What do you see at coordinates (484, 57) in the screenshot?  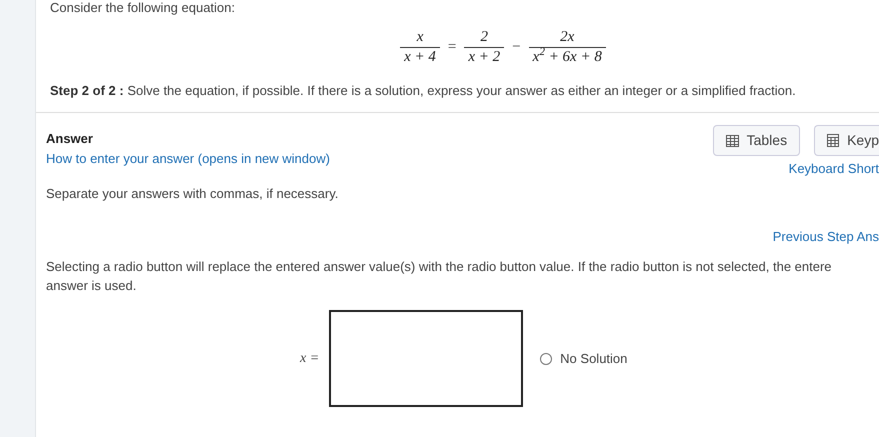 I see `fraction-denominator: x + 2` at bounding box center [484, 57].